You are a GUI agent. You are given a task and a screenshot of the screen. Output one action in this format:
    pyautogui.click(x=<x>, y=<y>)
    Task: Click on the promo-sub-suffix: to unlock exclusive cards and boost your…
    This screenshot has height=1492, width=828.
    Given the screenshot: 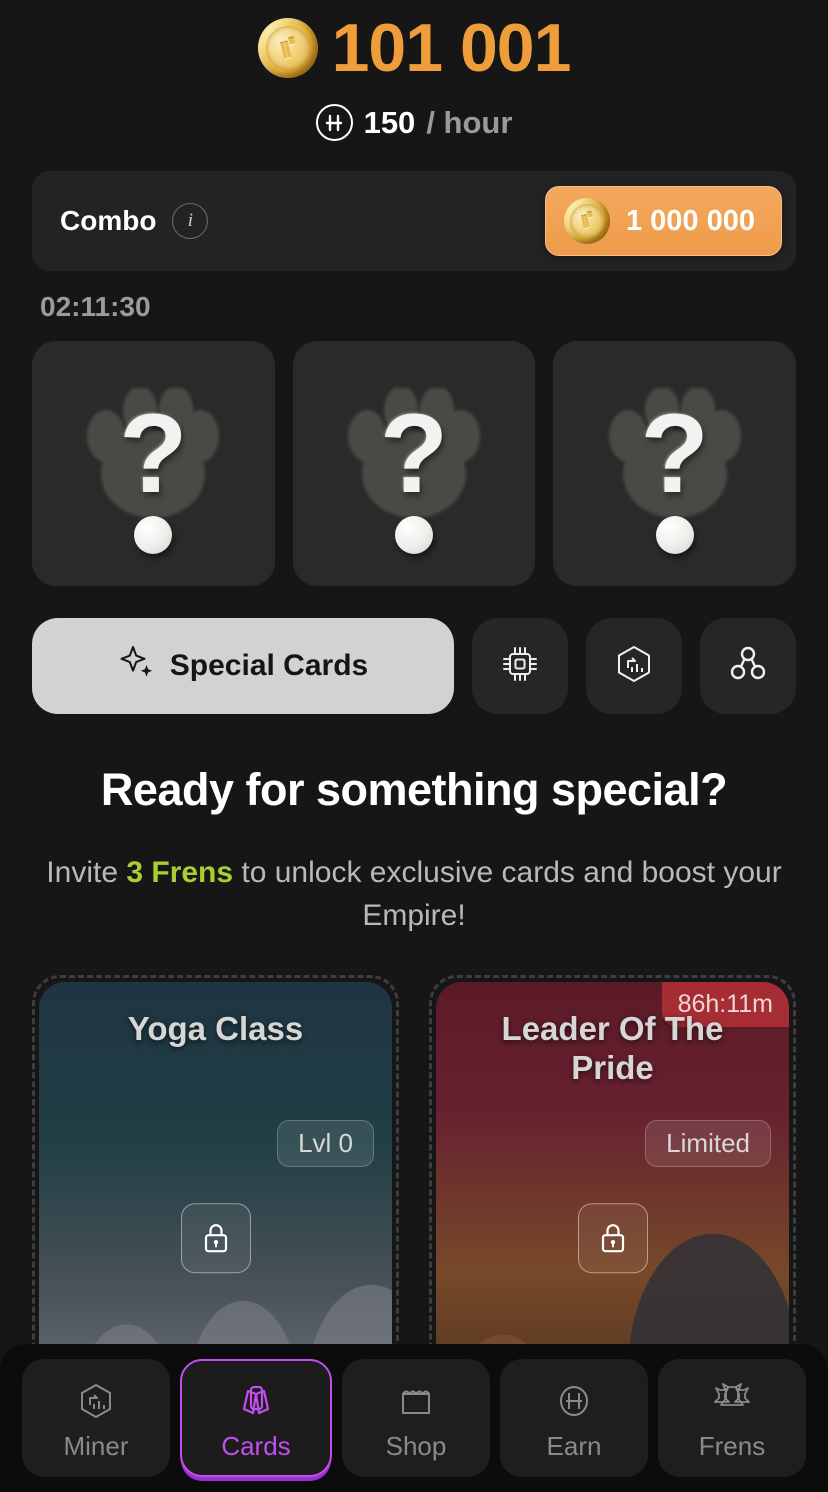 What is the action you would take?
    pyautogui.click(x=507, y=894)
    